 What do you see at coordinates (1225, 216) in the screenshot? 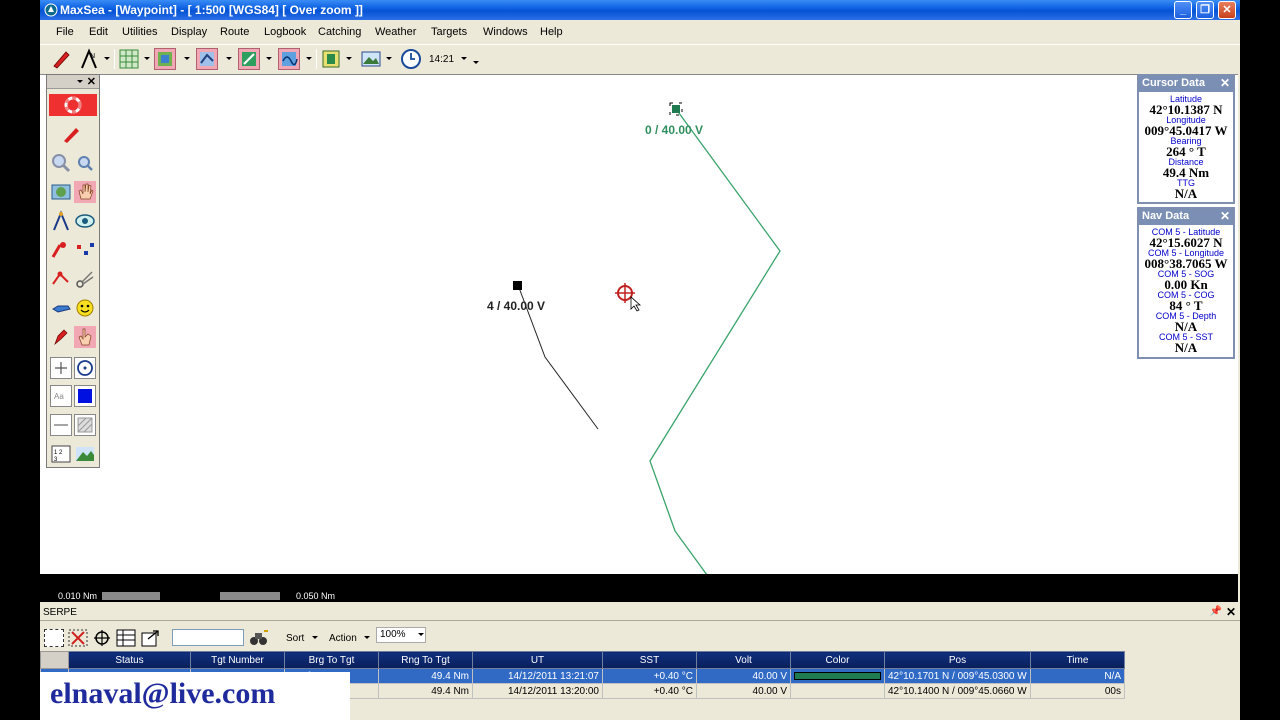
I see `nav-data-close-icon: ✕` at bounding box center [1225, 216].